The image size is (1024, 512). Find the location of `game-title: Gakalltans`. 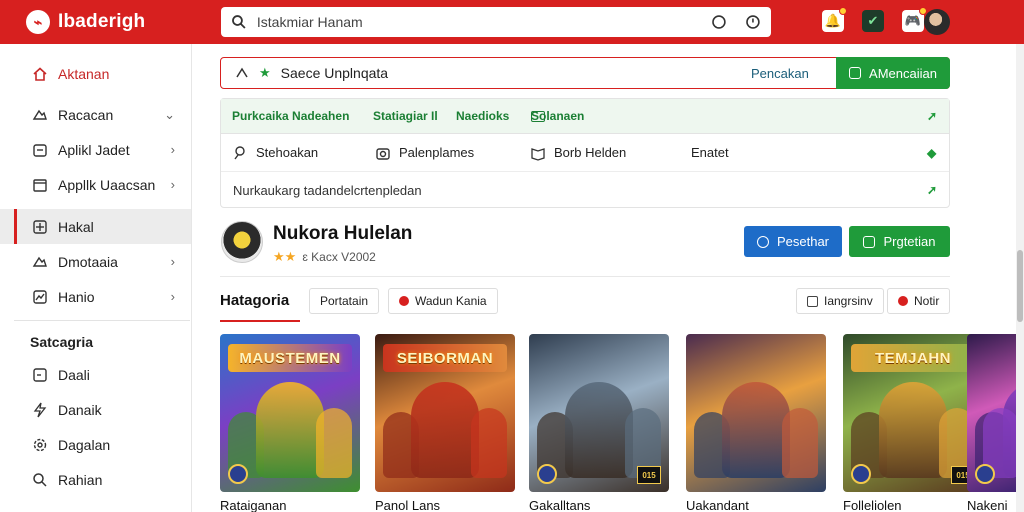

game-title: Gakalltans is located at coordinates (599, 505).